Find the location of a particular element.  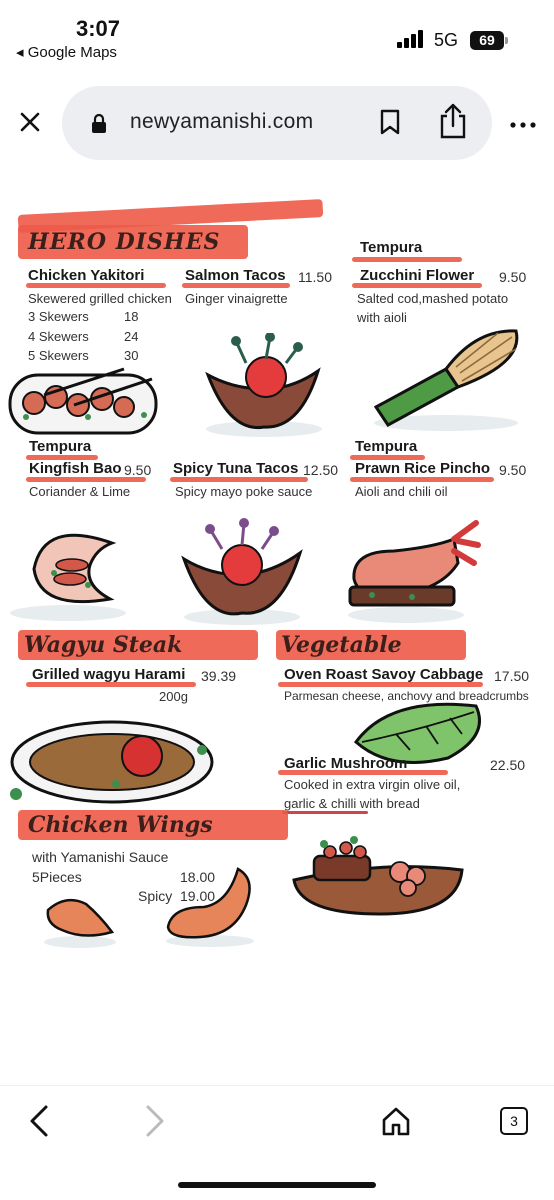

lock-icon is located at coordinates (99, 126).